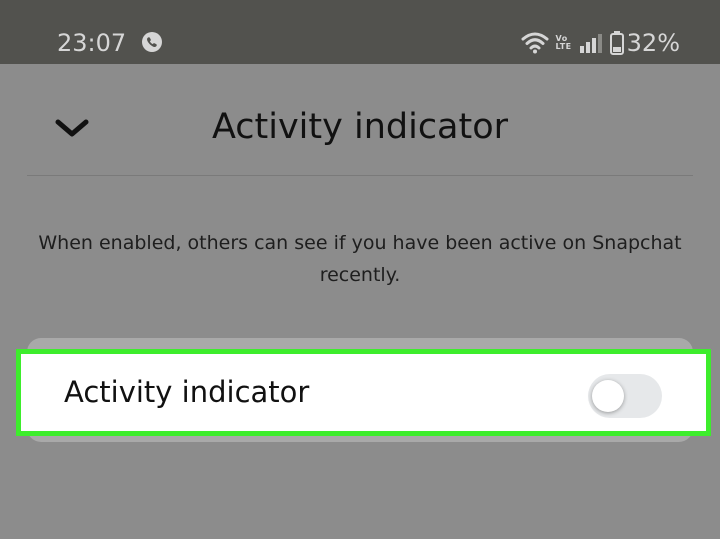  I want to click on activity-indicator-label: Activity indicator, so click(187, 392).